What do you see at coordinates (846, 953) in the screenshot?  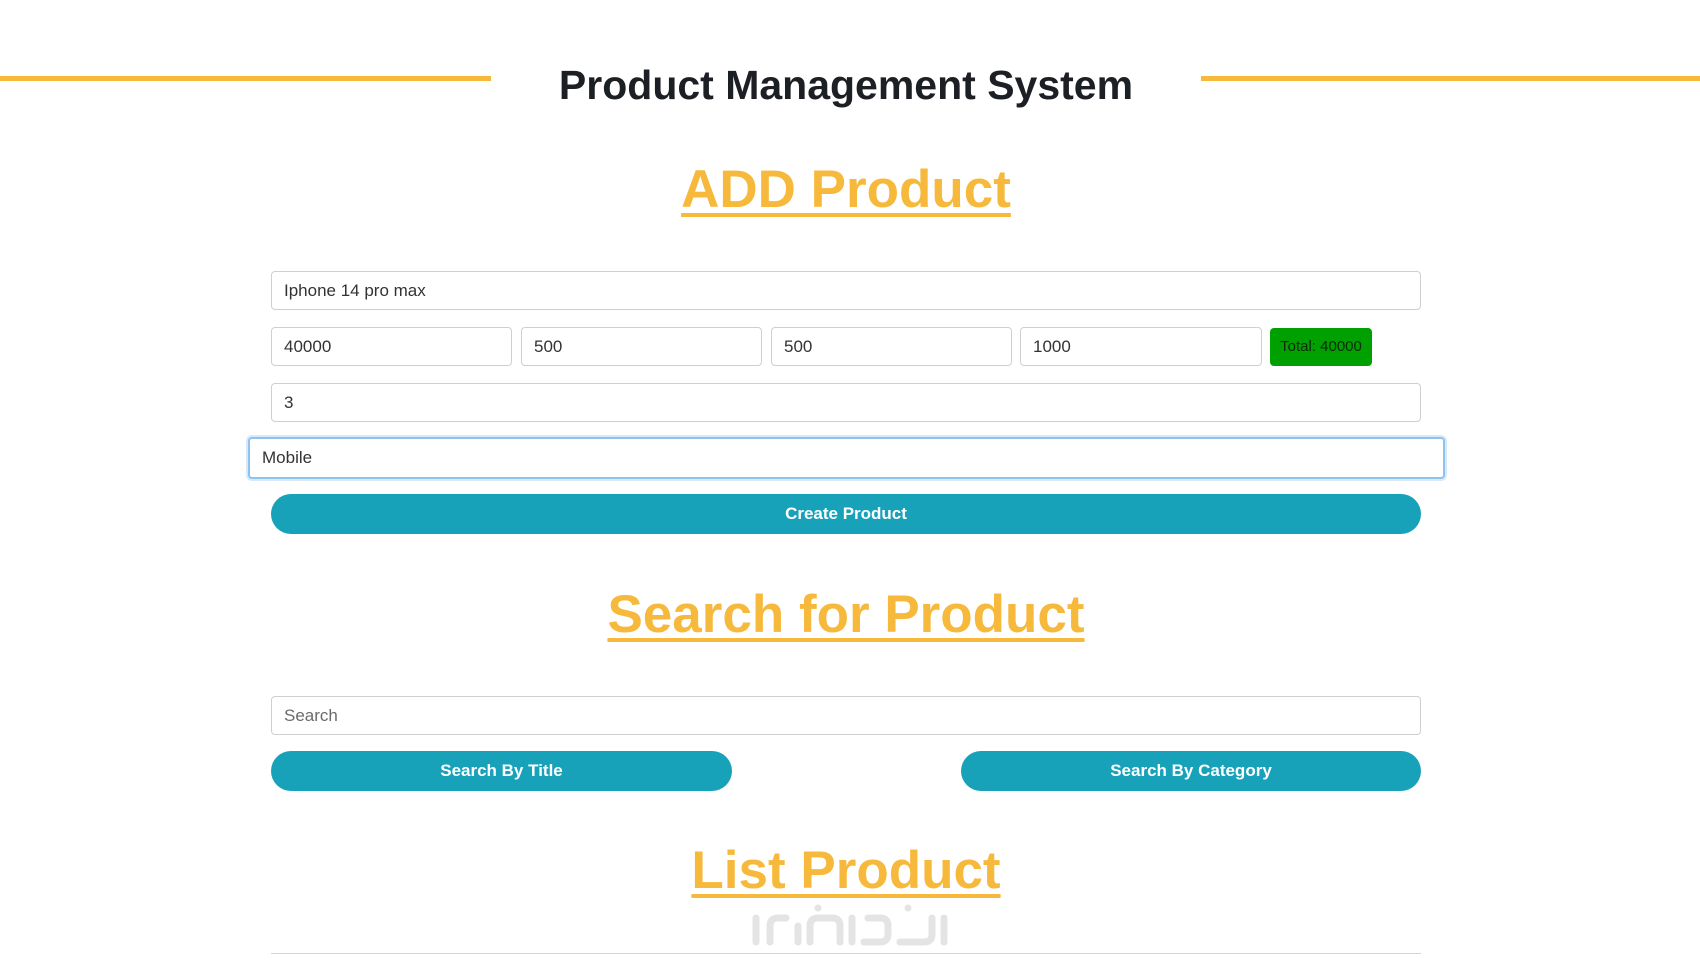 I see `list-divider` at bounding box center [846, 953].